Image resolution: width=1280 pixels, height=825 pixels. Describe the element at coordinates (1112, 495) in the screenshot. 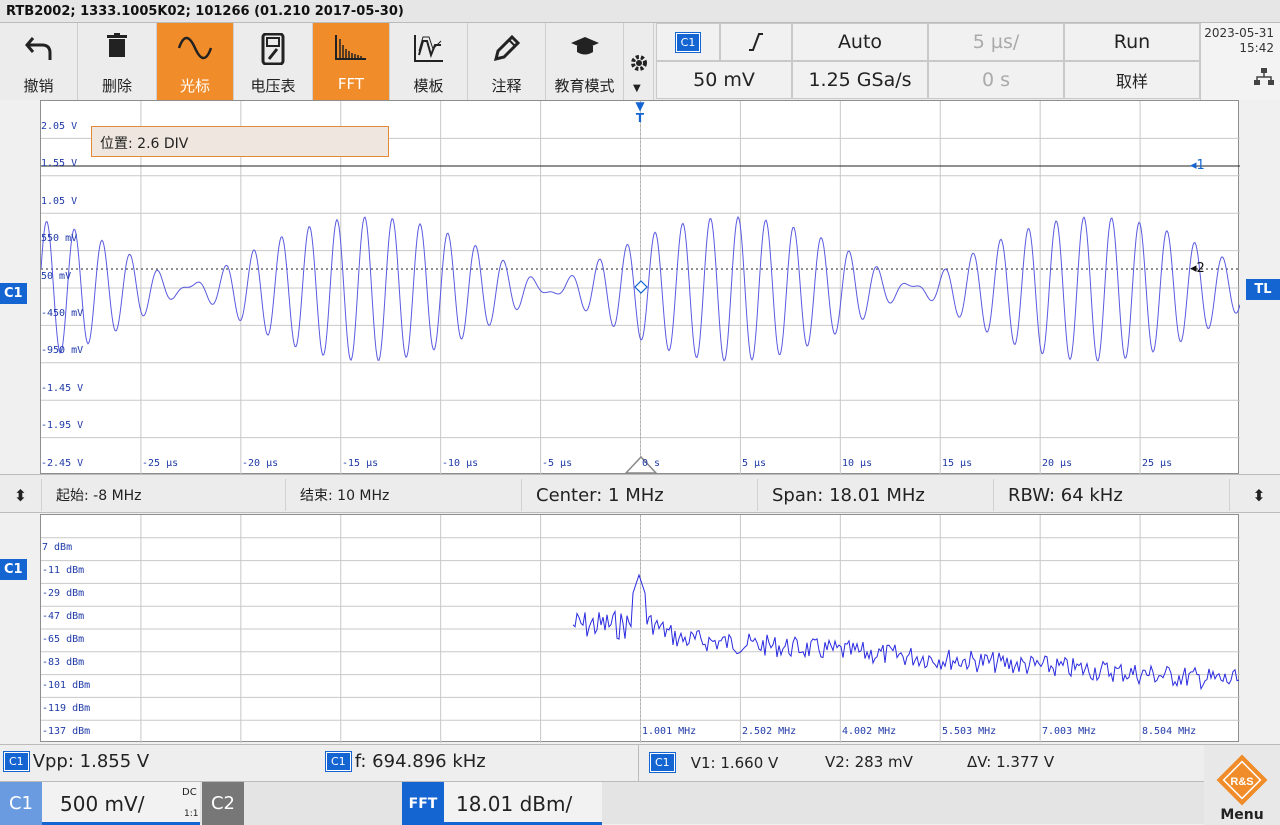

I see `fft-rbw: RBW: 64 kHz` at that location.